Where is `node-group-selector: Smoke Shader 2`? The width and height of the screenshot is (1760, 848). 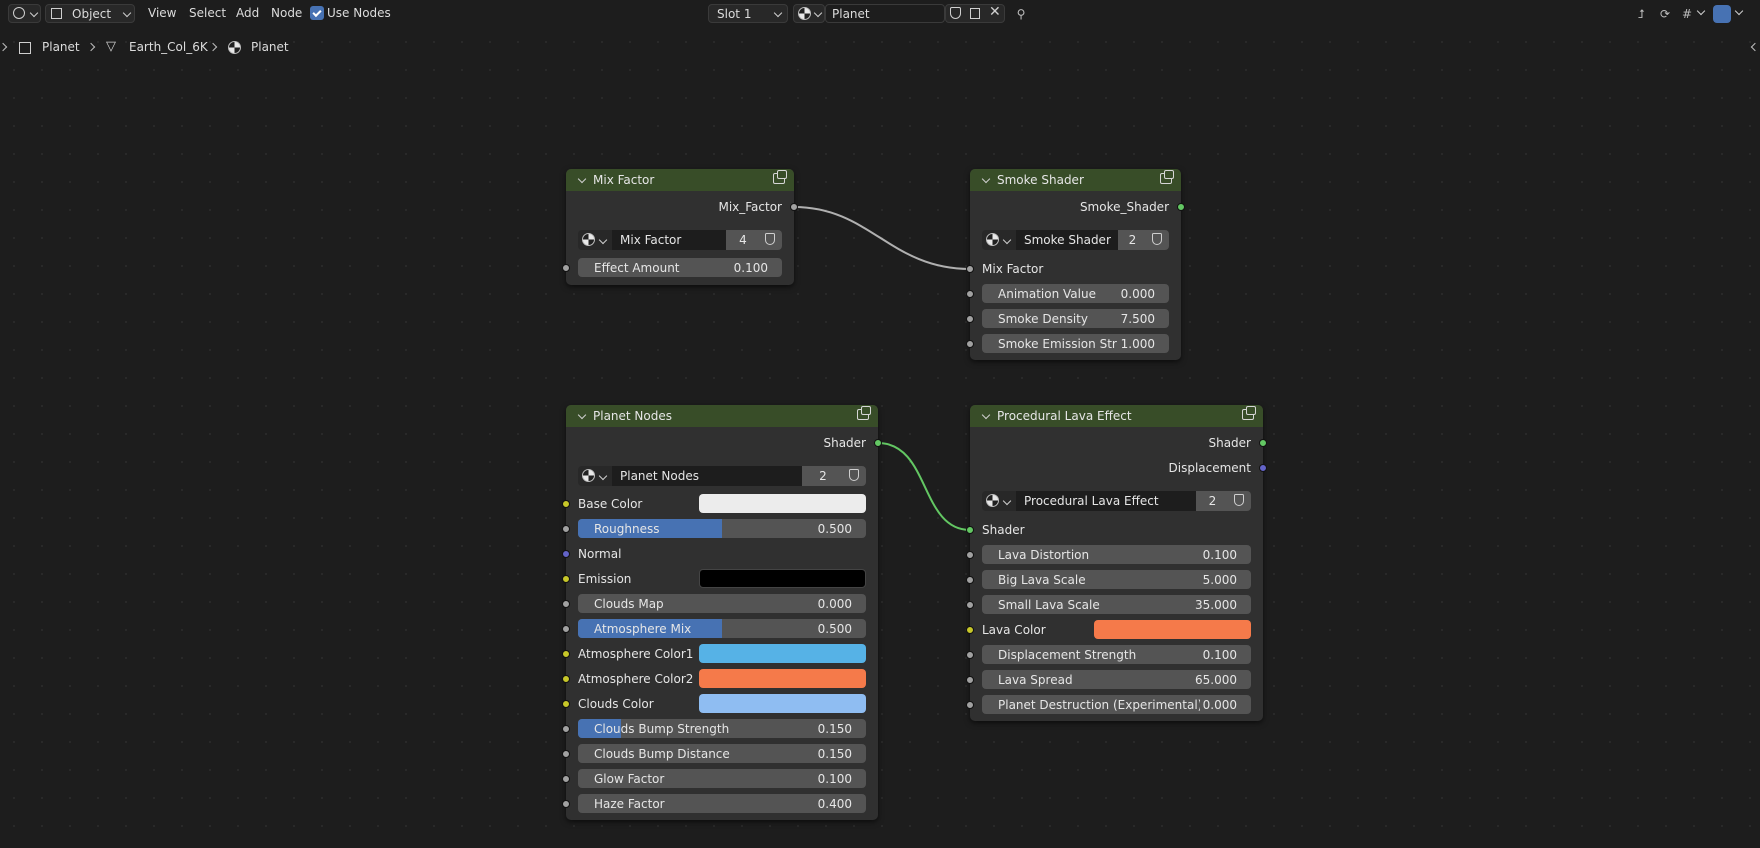 node-group-selector: Smoke Shader 2 is located at coordinates (1075, 240).